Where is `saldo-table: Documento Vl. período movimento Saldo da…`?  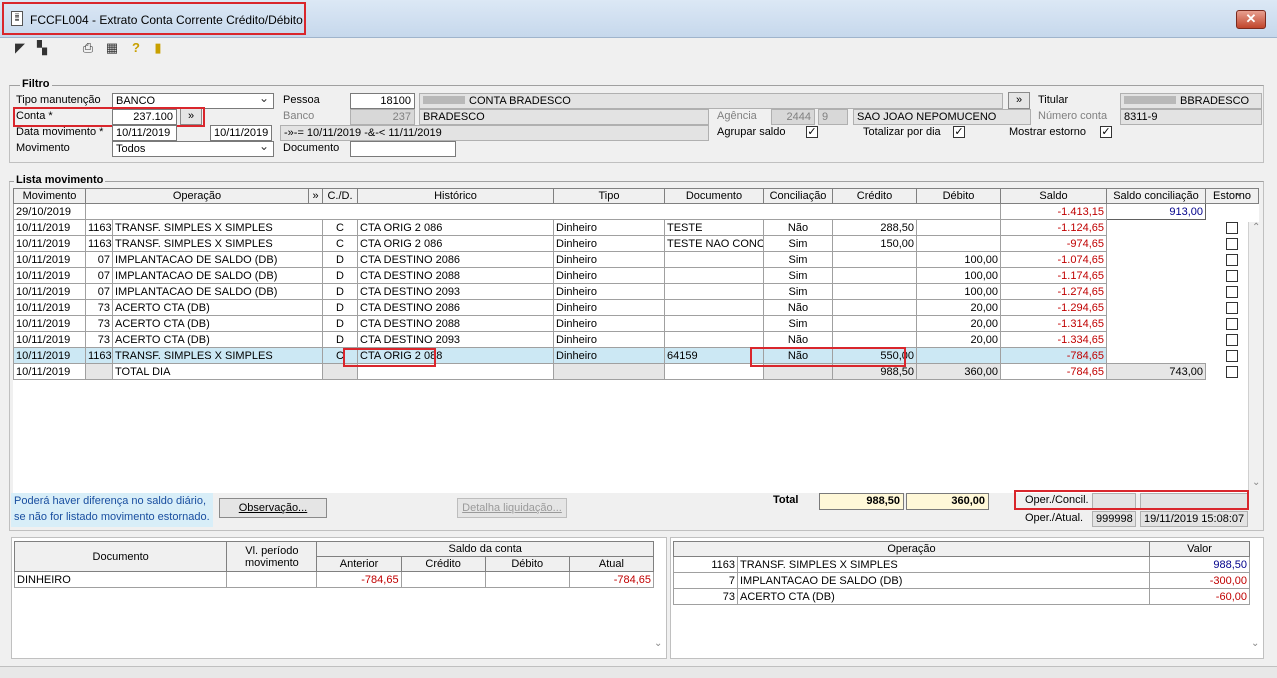 saldo-table: Documento Vl. período movimento Saldo da… is located at coordinates (334, 564).